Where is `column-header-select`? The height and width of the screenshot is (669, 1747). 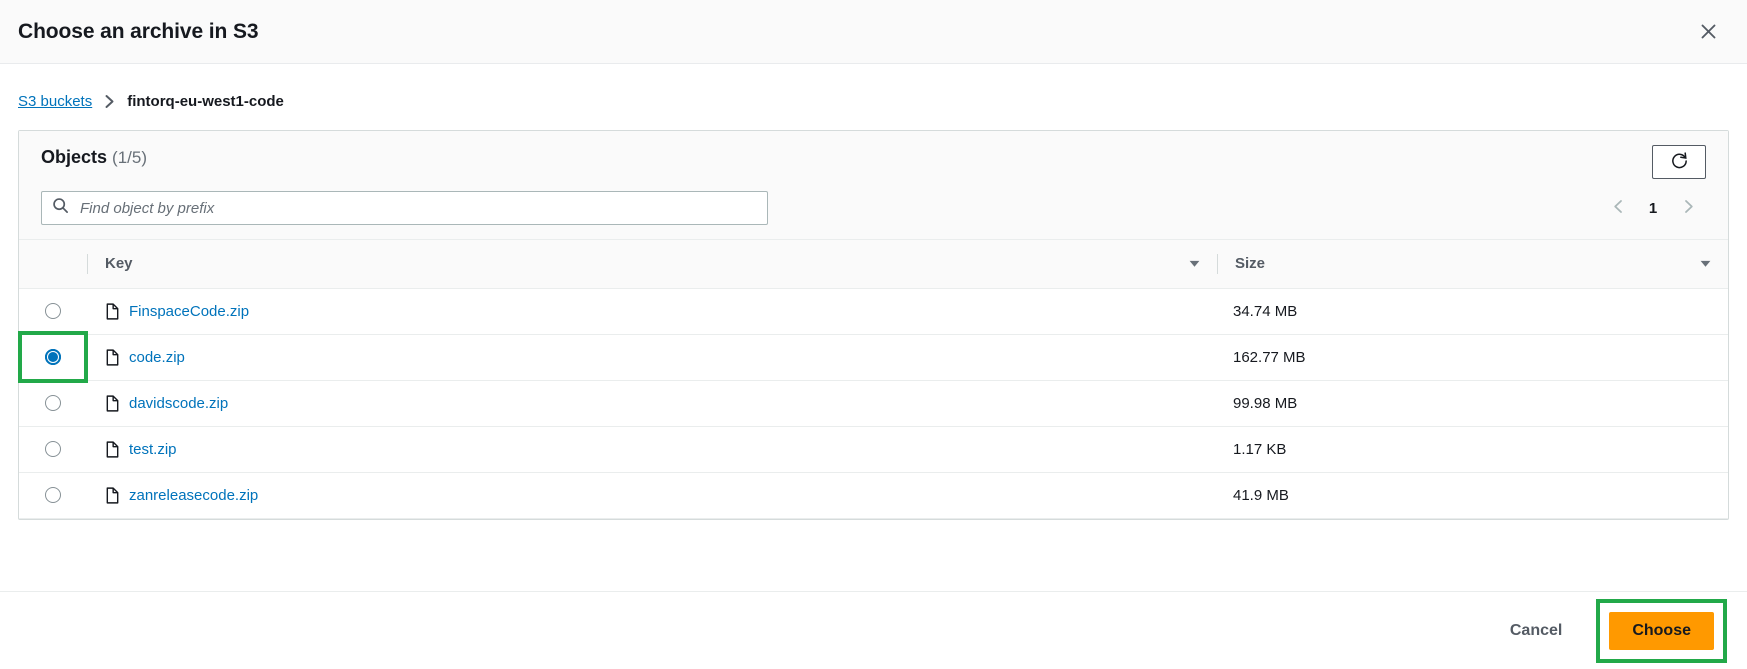 column-header-select is located at coordinates (53, 264).